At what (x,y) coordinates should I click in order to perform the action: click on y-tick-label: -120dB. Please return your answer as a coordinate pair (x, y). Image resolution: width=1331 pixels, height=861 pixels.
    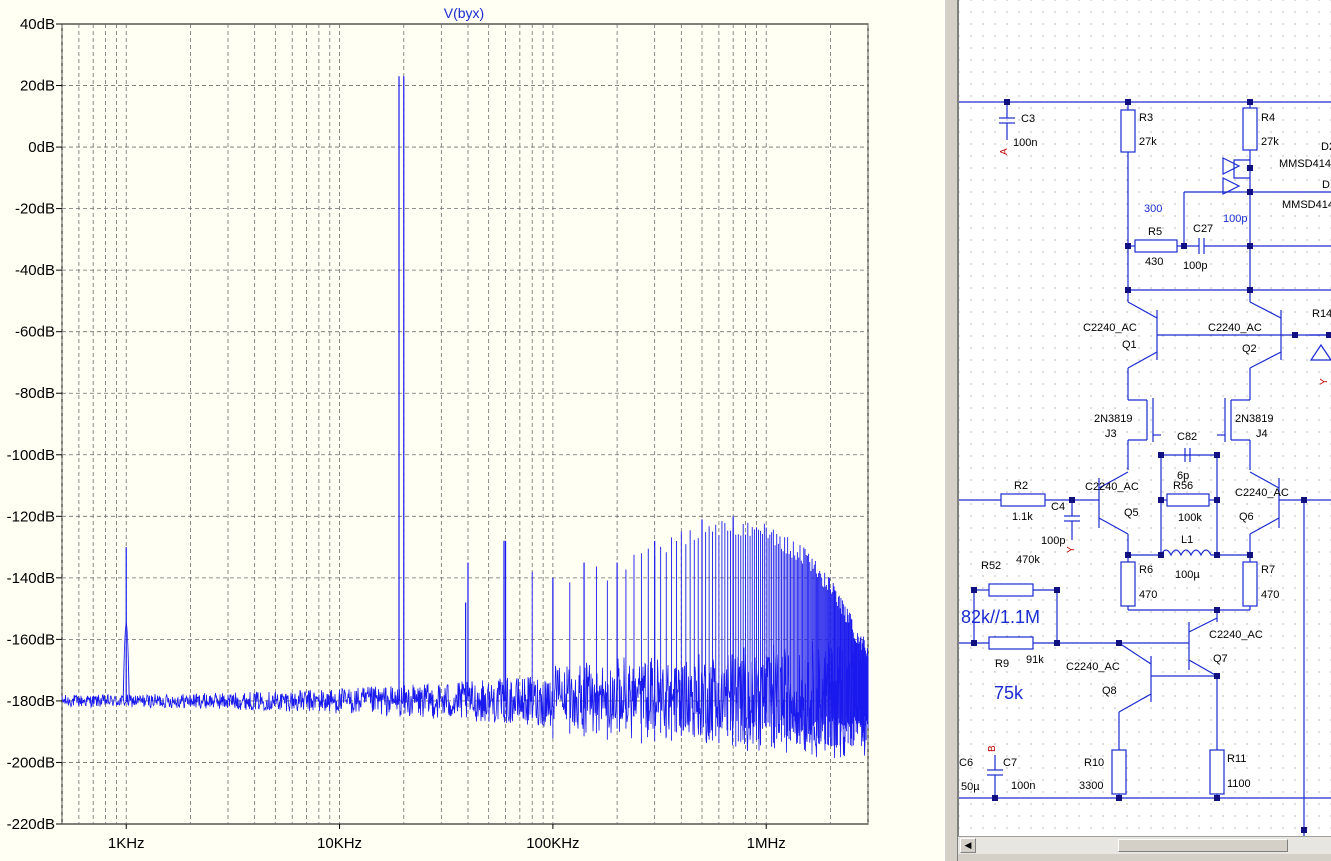
    Looking at the image, I should click on (31, 516).